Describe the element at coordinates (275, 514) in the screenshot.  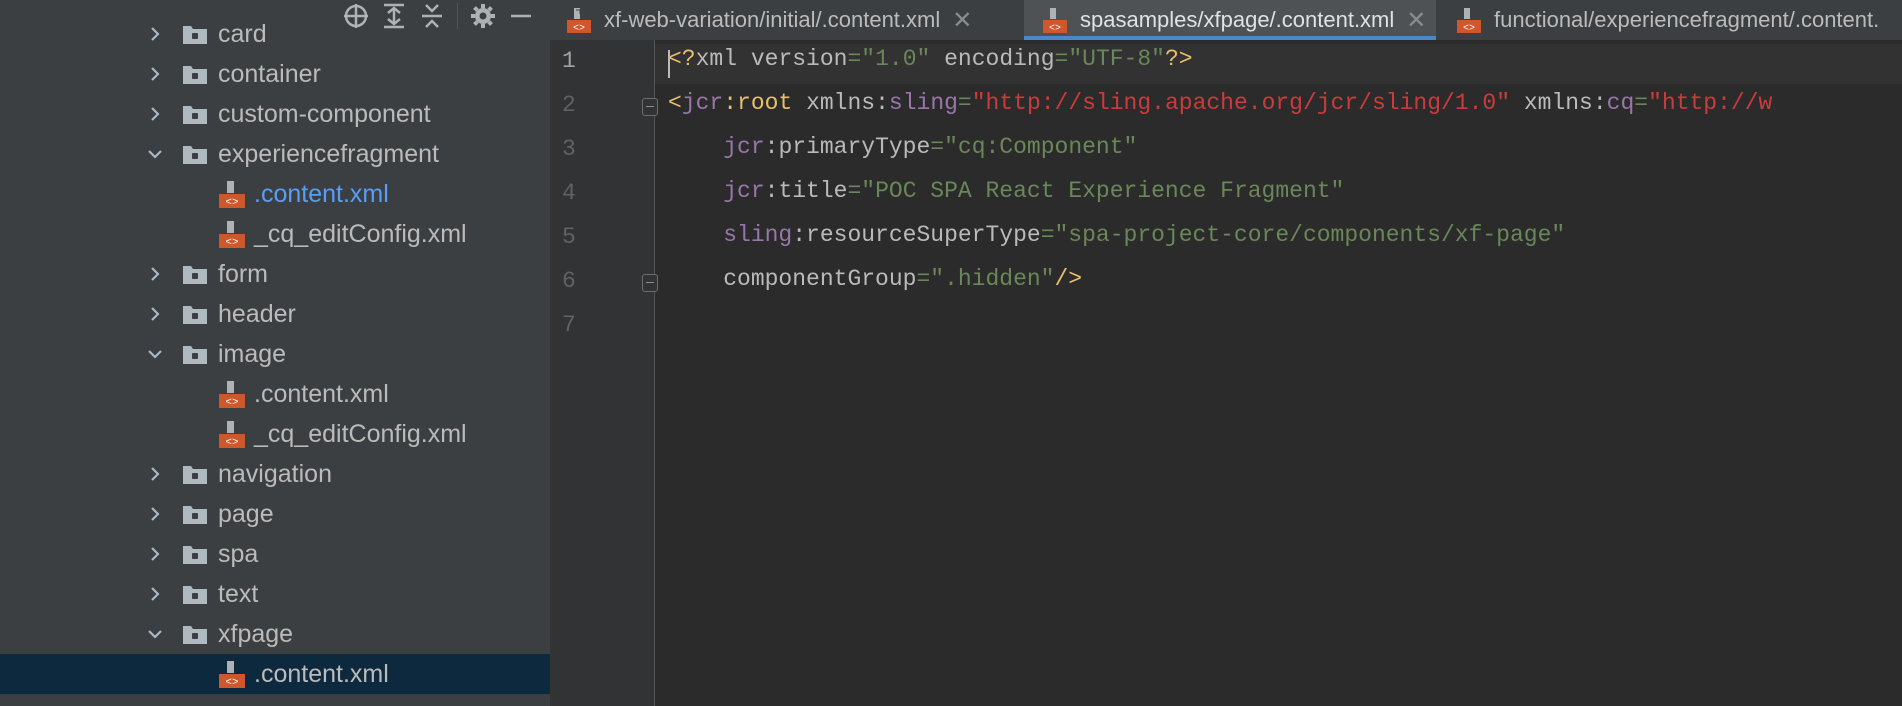
I see `tree-folder-page: page` at that location.